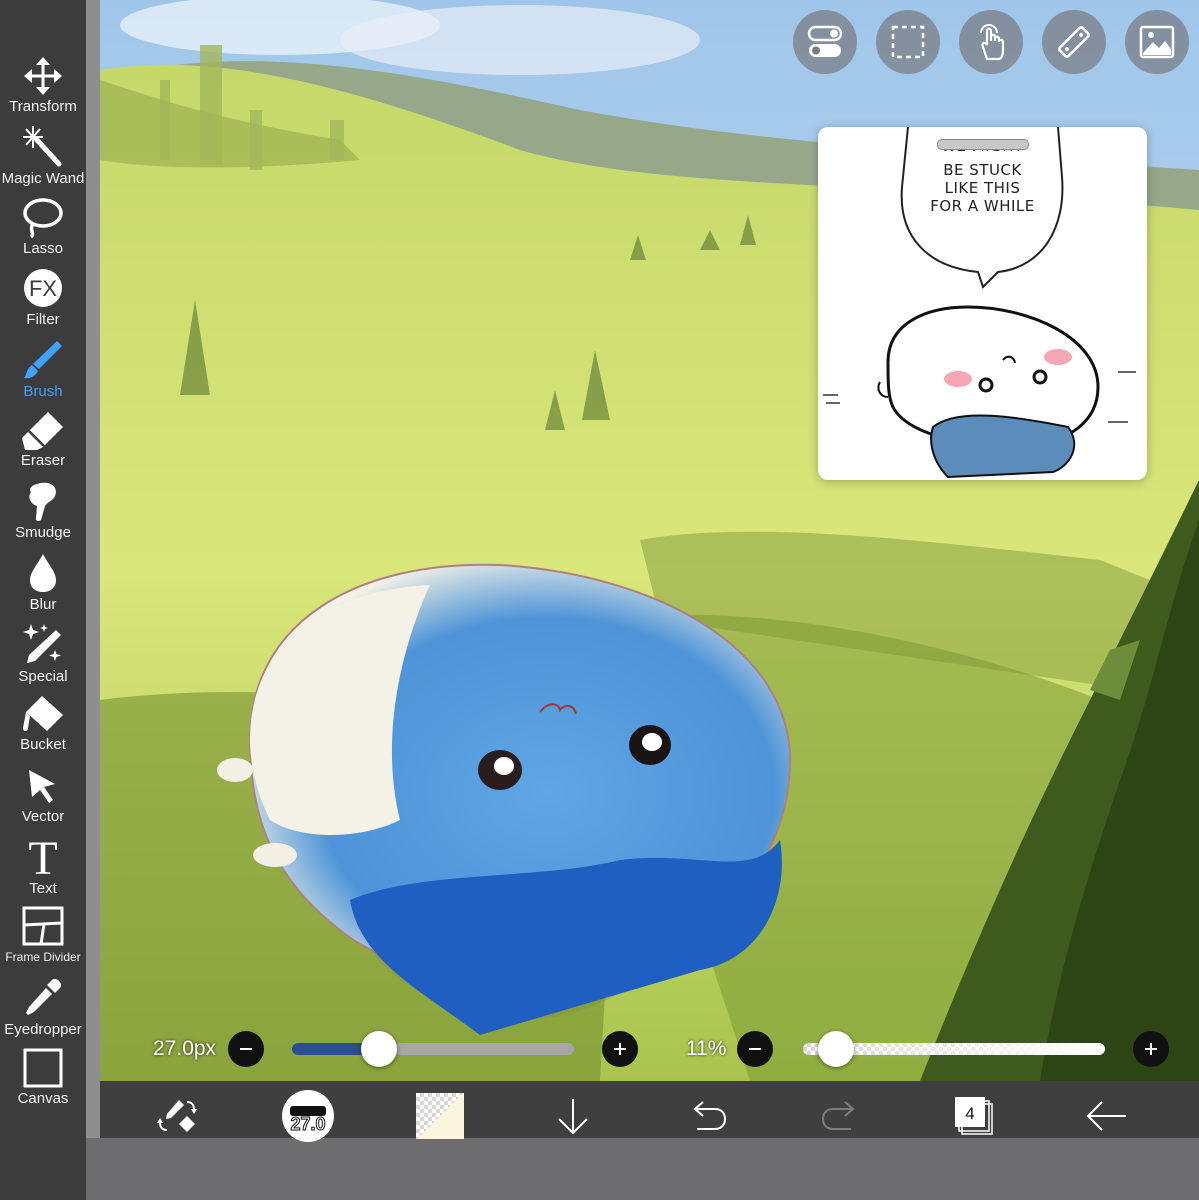 Image resolution: width=1199 pixels, height=1200 pixels. What do you see at coordinates (42, 502) in the screenshot?
I see `smudge-icon` at bounding box center [42, 502].